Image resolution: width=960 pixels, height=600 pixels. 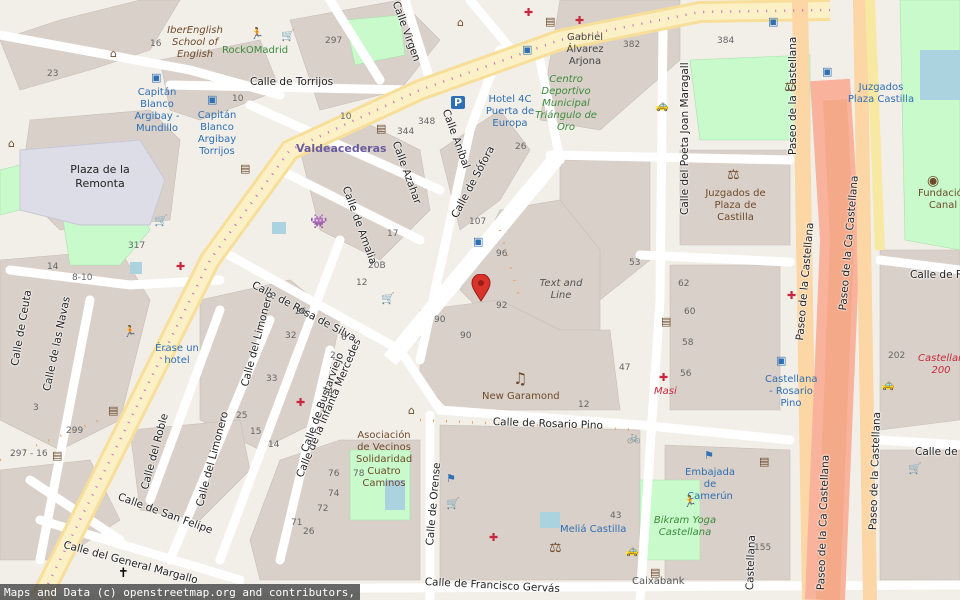 What do you see at coordinates (318, 222) in the screenshot?
I see `game-icon: 👾` at bounding box center [318, 222].